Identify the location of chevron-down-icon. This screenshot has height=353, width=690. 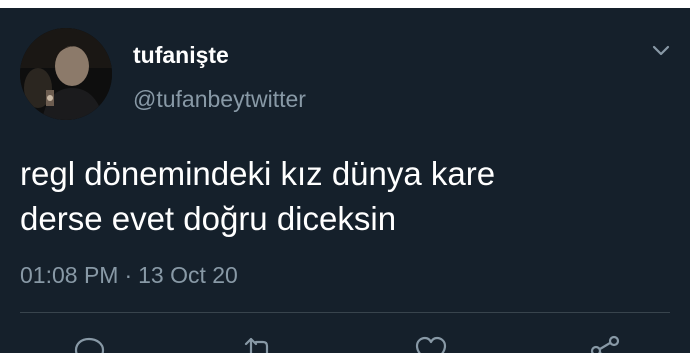
(661, 51).